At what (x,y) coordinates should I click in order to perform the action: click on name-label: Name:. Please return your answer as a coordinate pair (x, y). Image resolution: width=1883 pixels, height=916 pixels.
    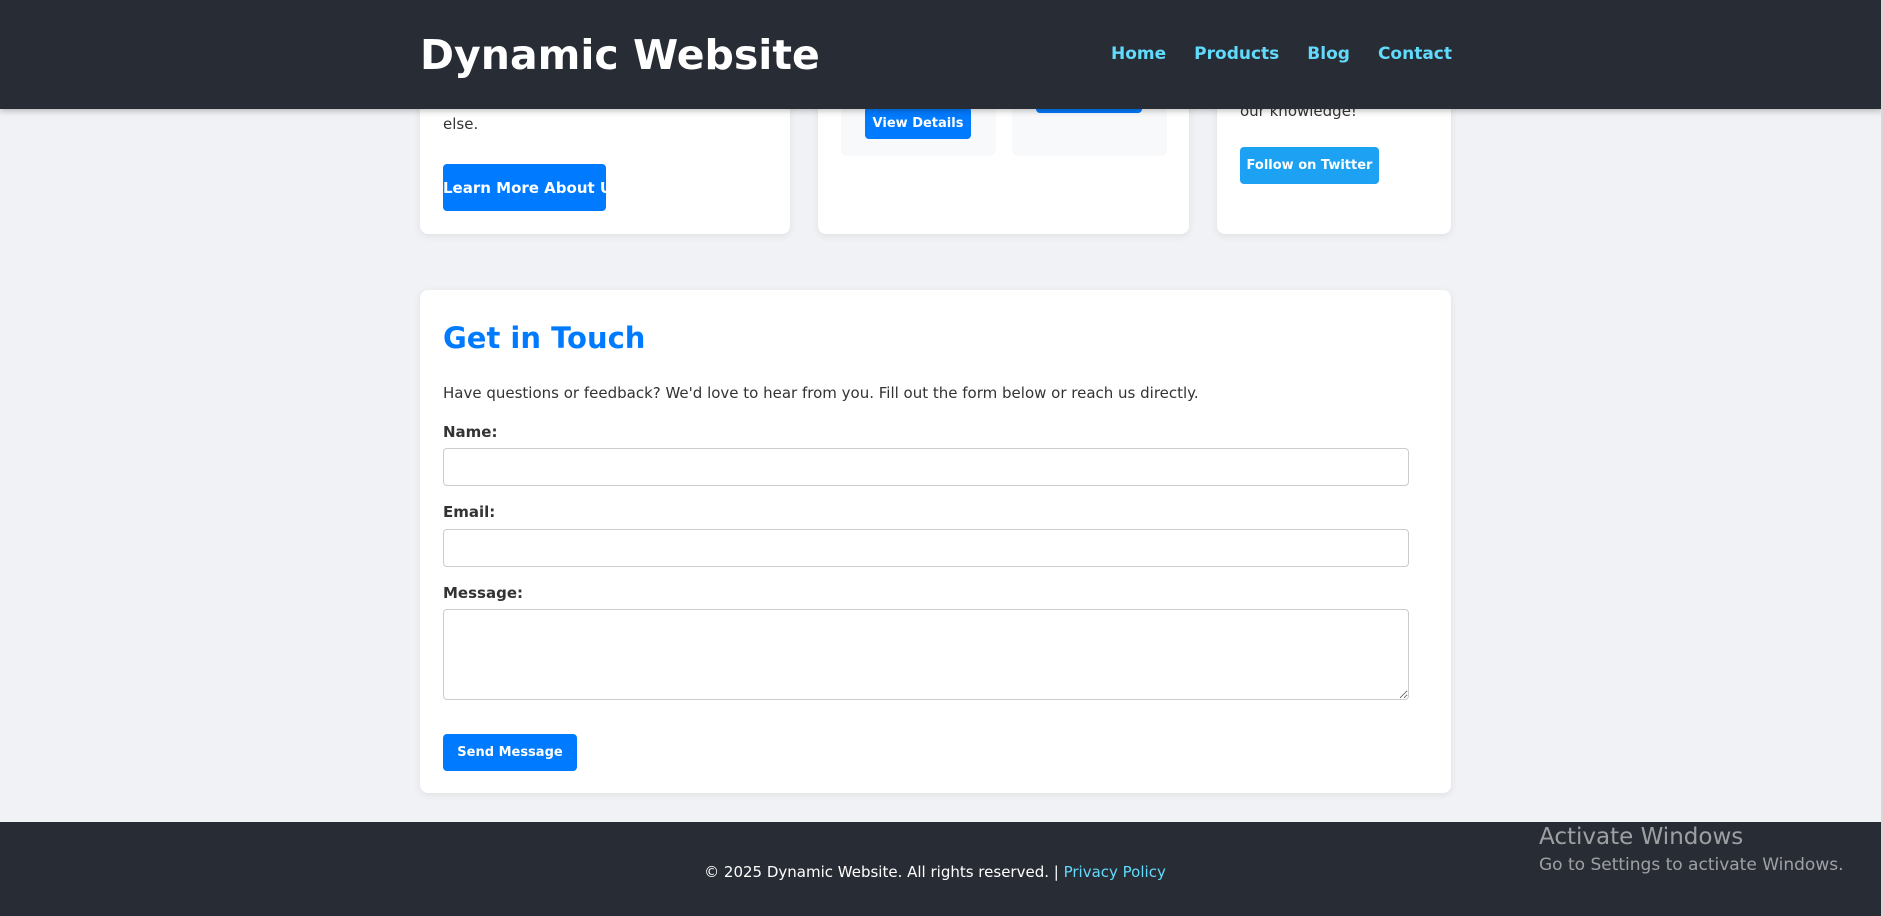
    Looking at the image, I should click on (470, 432).